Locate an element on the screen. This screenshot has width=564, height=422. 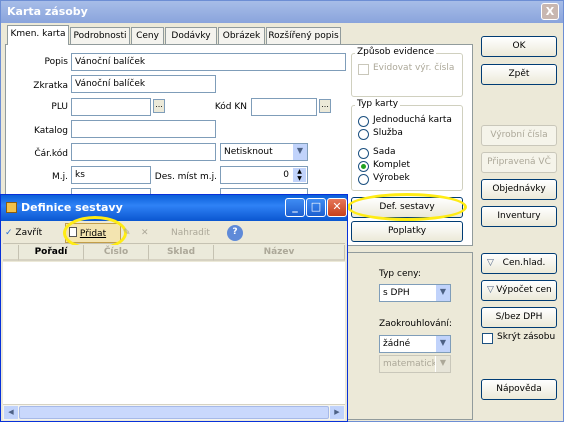
katalog-input is located at coordinates (143, 129).